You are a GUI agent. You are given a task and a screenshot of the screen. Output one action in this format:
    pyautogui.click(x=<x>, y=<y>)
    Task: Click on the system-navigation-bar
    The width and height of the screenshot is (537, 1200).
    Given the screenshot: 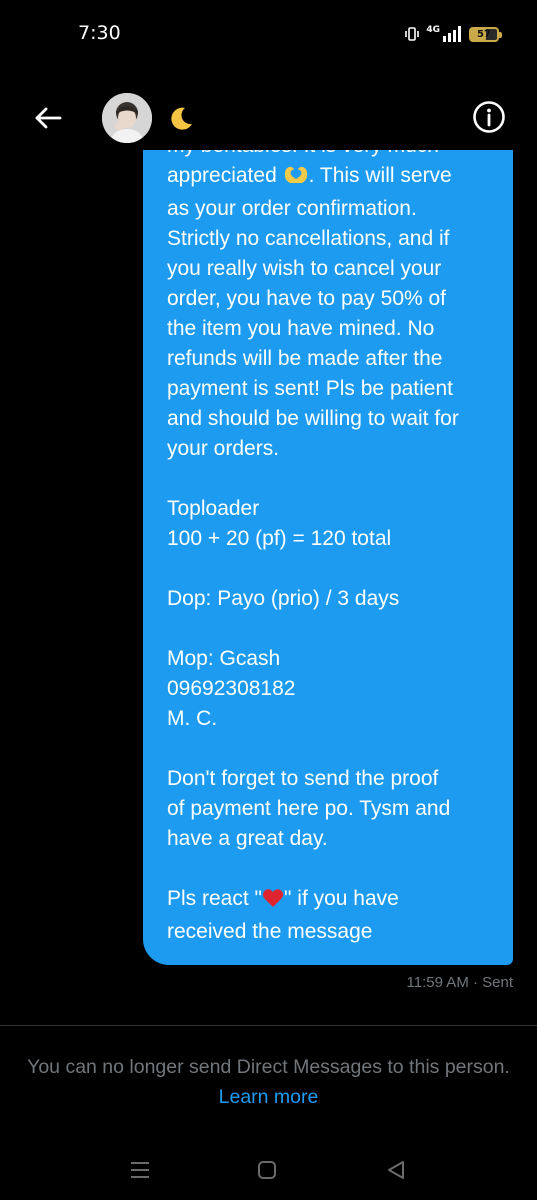 What is the action you would take?
    pyautogui.click(x=268, y=1170)
    